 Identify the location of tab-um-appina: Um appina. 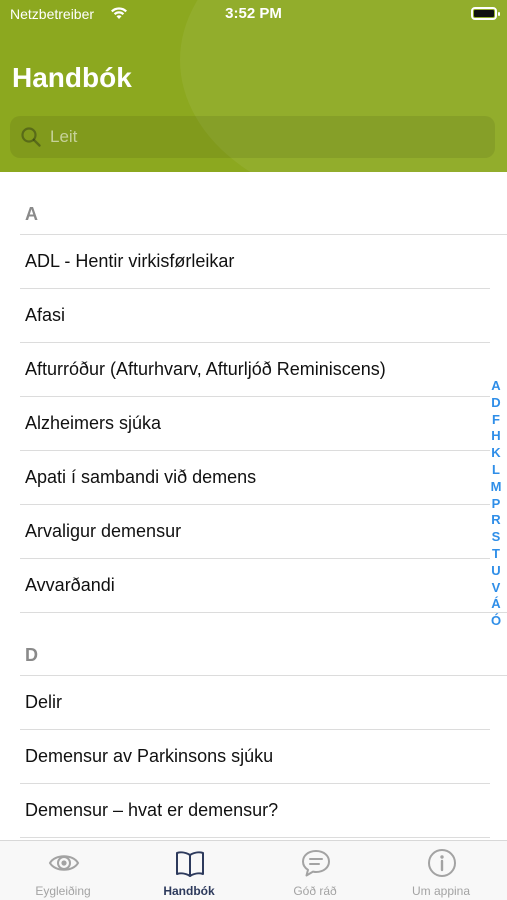
(441, 870).